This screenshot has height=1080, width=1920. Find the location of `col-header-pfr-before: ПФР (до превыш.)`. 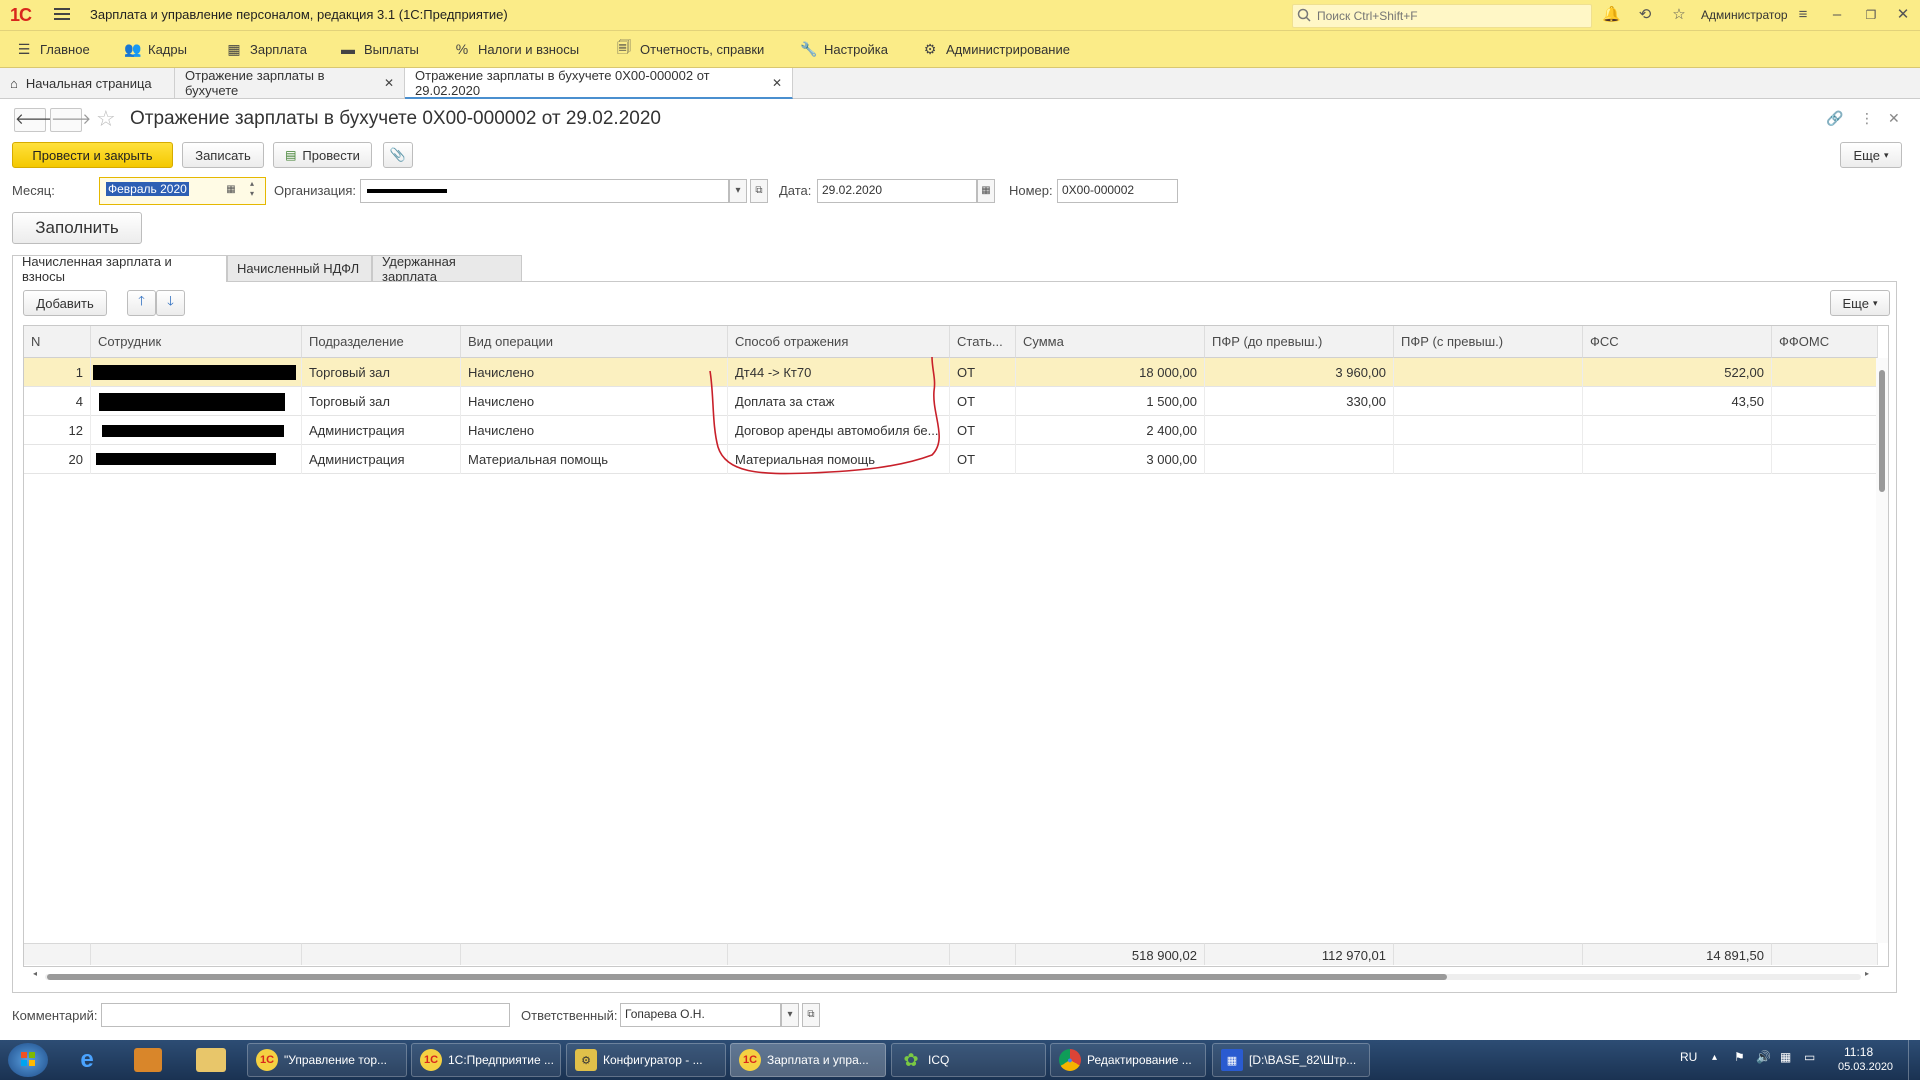

col-header-pfr-before: ПФР (до превыш.) is located at coordinates (1299, 342).